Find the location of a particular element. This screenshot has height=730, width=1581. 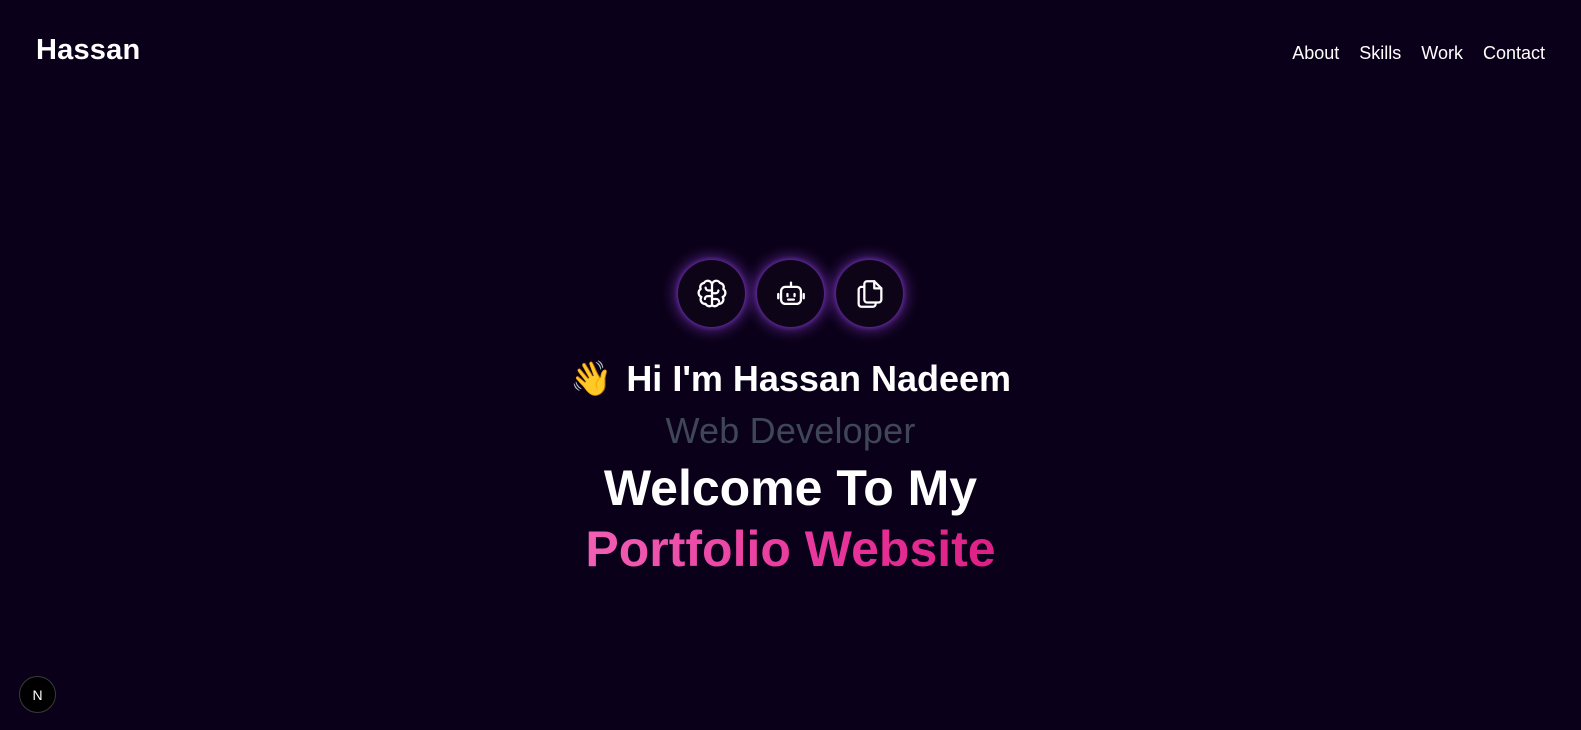

brain-icon-button is located at coordinates (711, 293).